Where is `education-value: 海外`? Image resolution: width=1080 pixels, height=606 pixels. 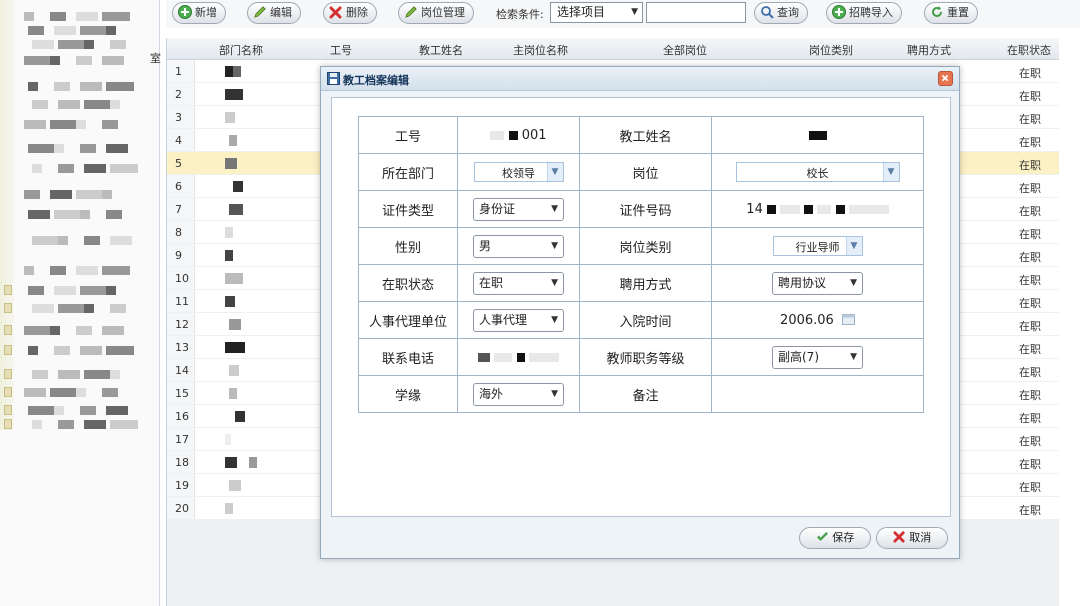
education-value: 海外 is located at coordinates (491, 393).